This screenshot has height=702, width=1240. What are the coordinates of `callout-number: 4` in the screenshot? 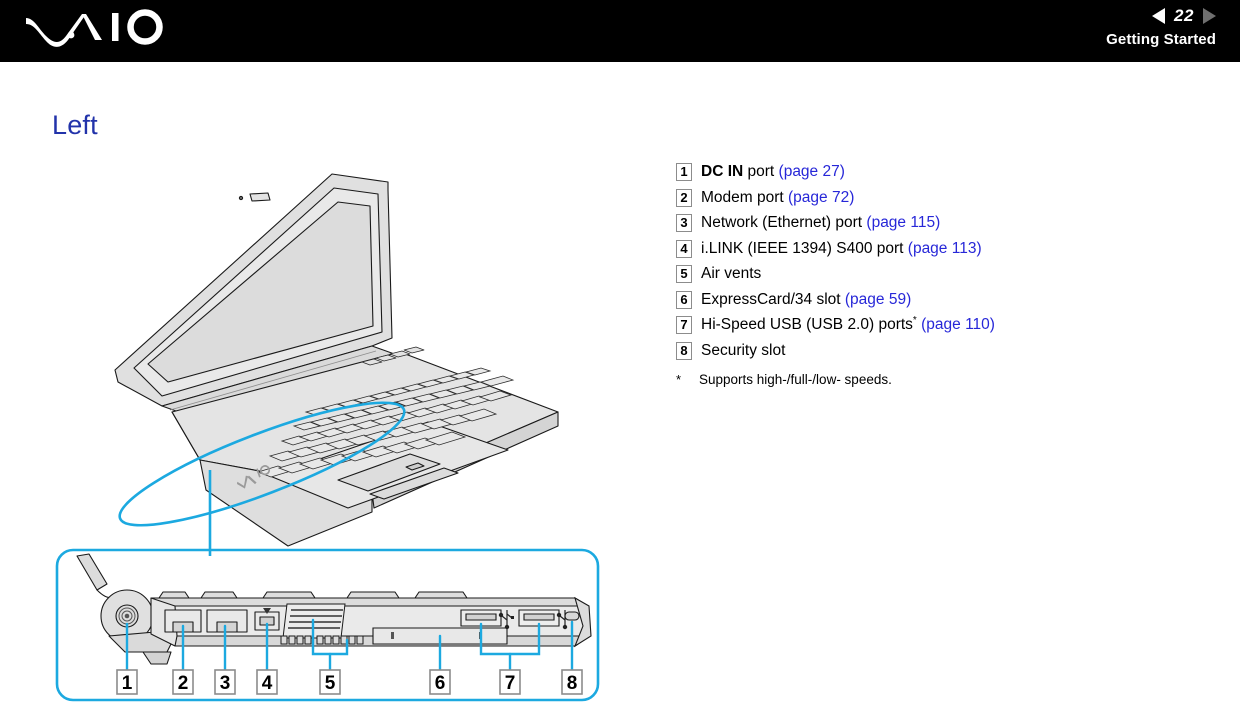 It's located at (684, 248).